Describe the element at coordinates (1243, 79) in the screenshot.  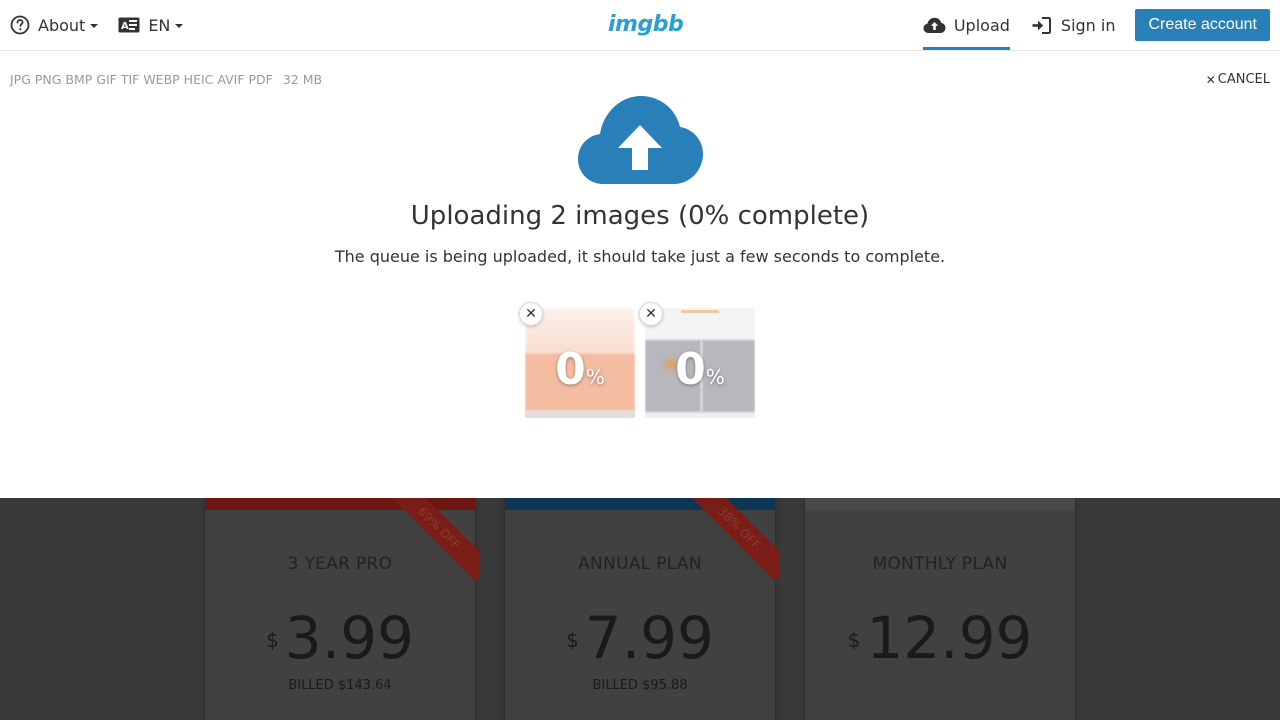
I see `cancel-label: CANCEL` at that location.